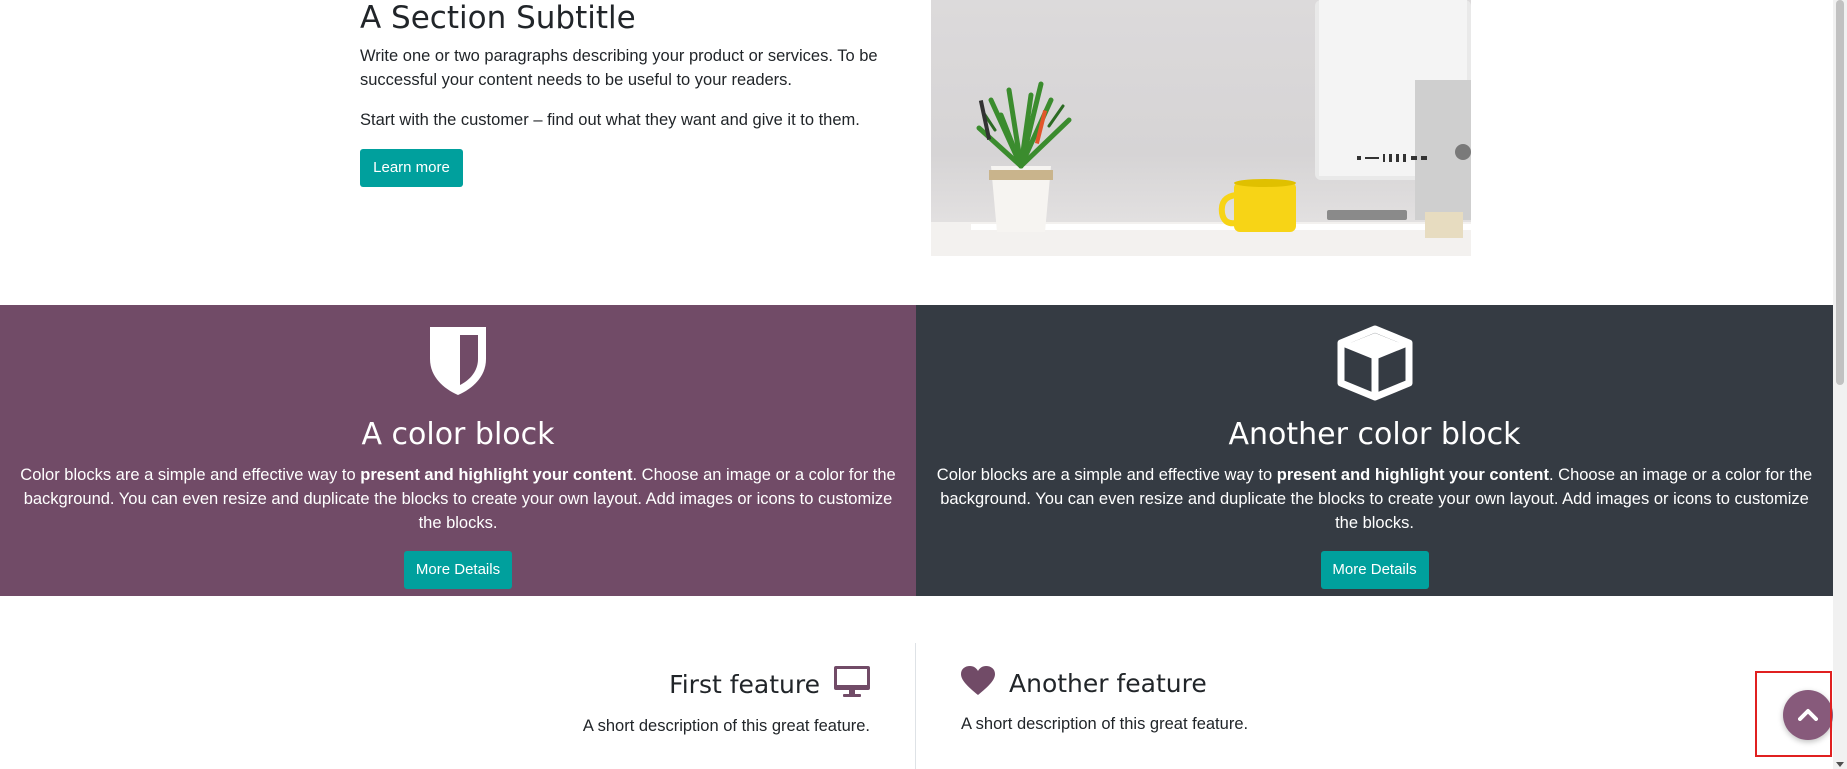 This screenshot has width=1847, height=769. Describe the element at coordinates (978, 683) in the screenshot. I see `heart-icon` at that location.